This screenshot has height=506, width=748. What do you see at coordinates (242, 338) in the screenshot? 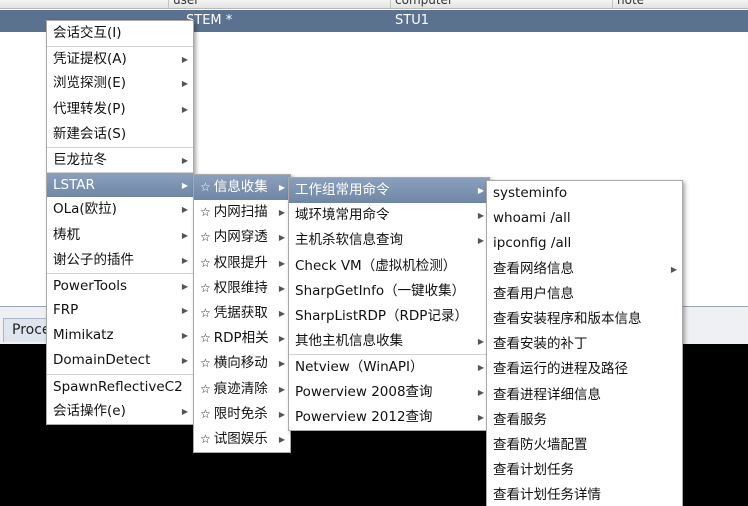
I see `lstar-menu-item-6: ☆ RDP相关 ▶` at bounding box center [242, 338].